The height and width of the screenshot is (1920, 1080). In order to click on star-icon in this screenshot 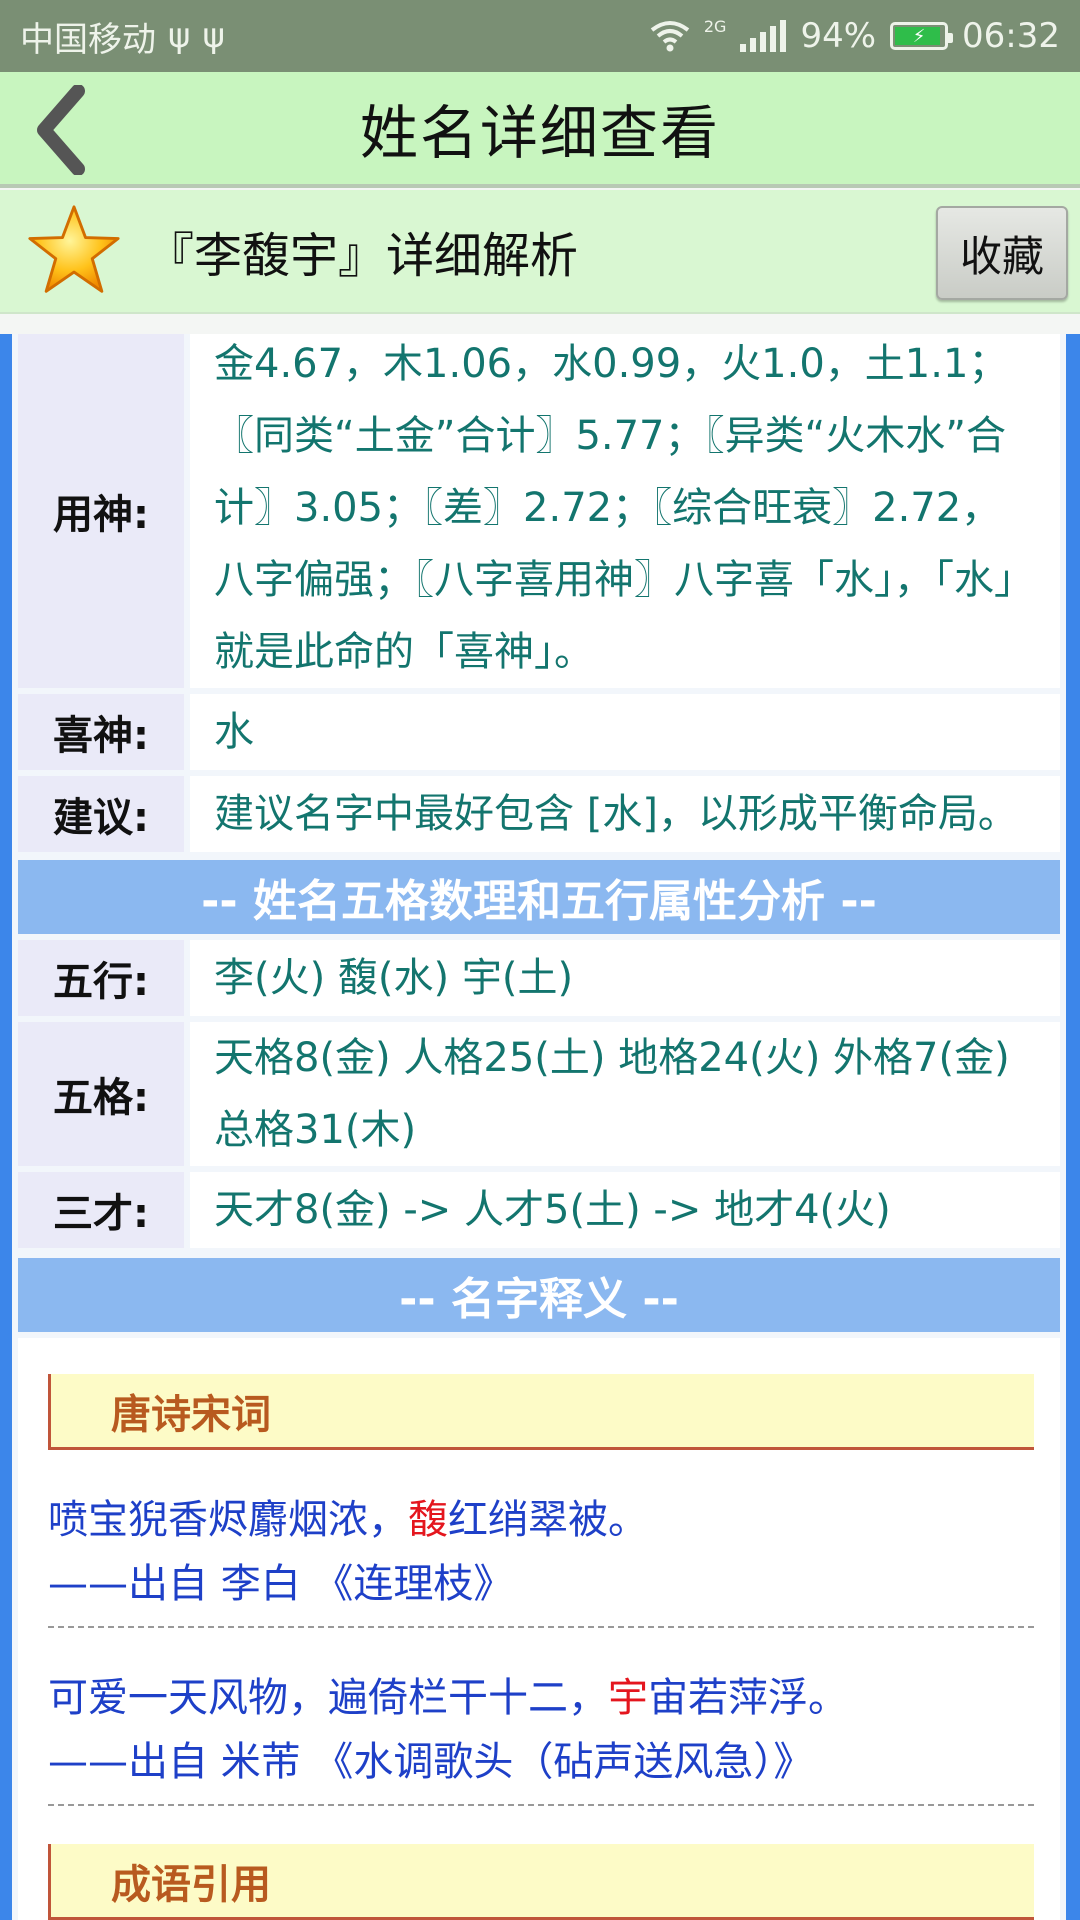, I will do `click(74, 249)`.